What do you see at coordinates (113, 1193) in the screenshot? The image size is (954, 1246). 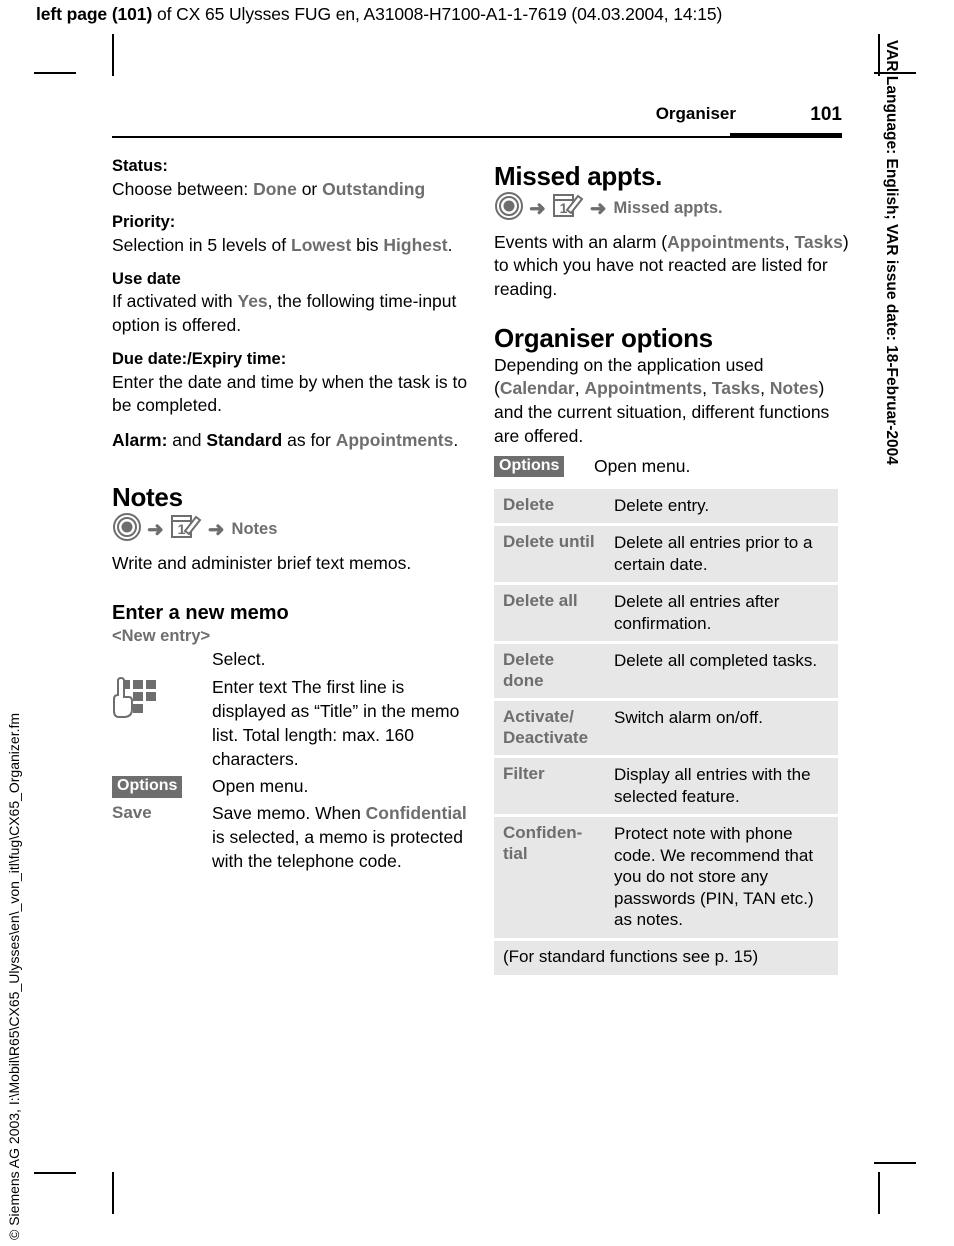 I see `crop-mark-bottom-left` at bounding box center [113, 1193].